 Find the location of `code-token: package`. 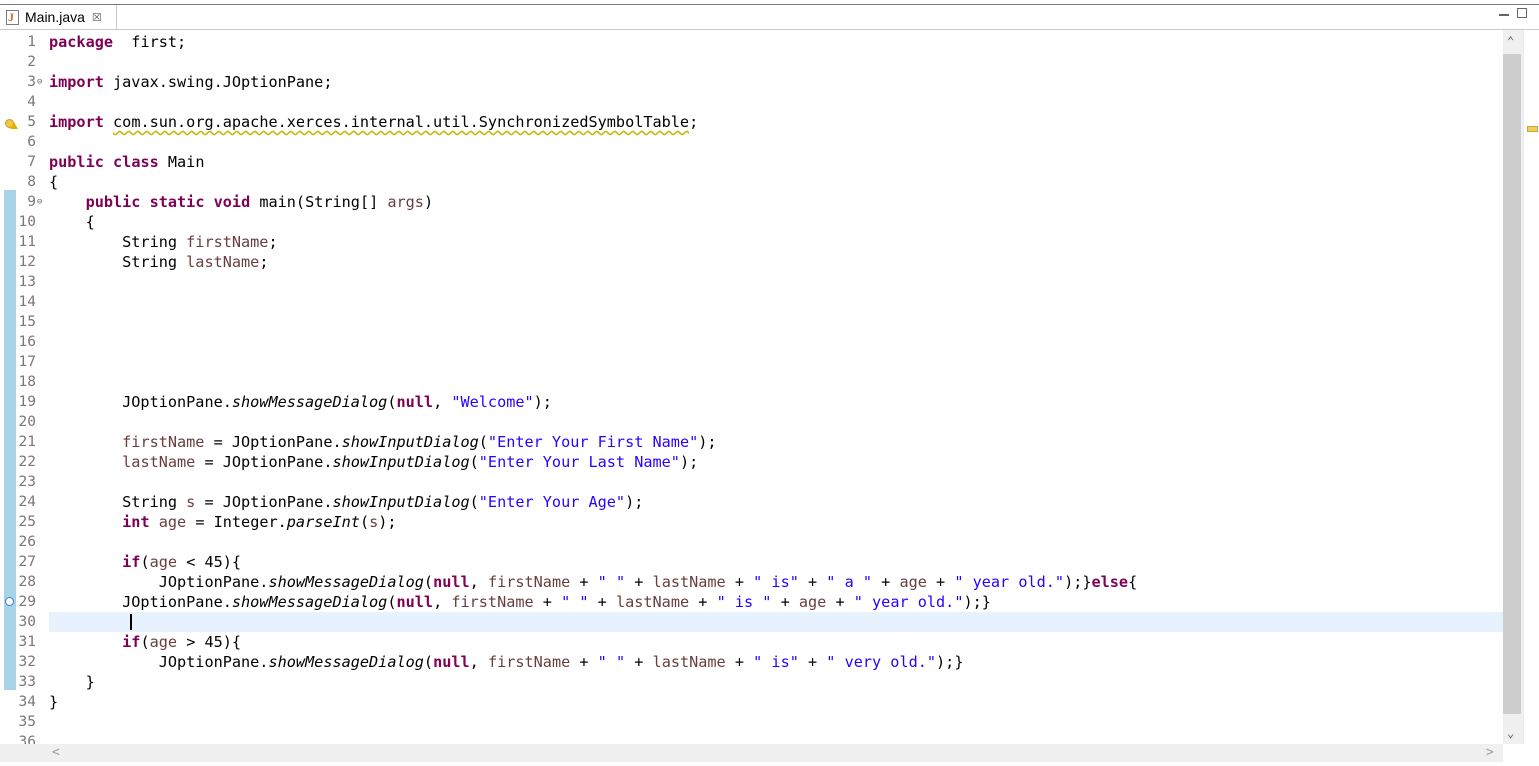

code-token: package is located at coordinates (81, 42).